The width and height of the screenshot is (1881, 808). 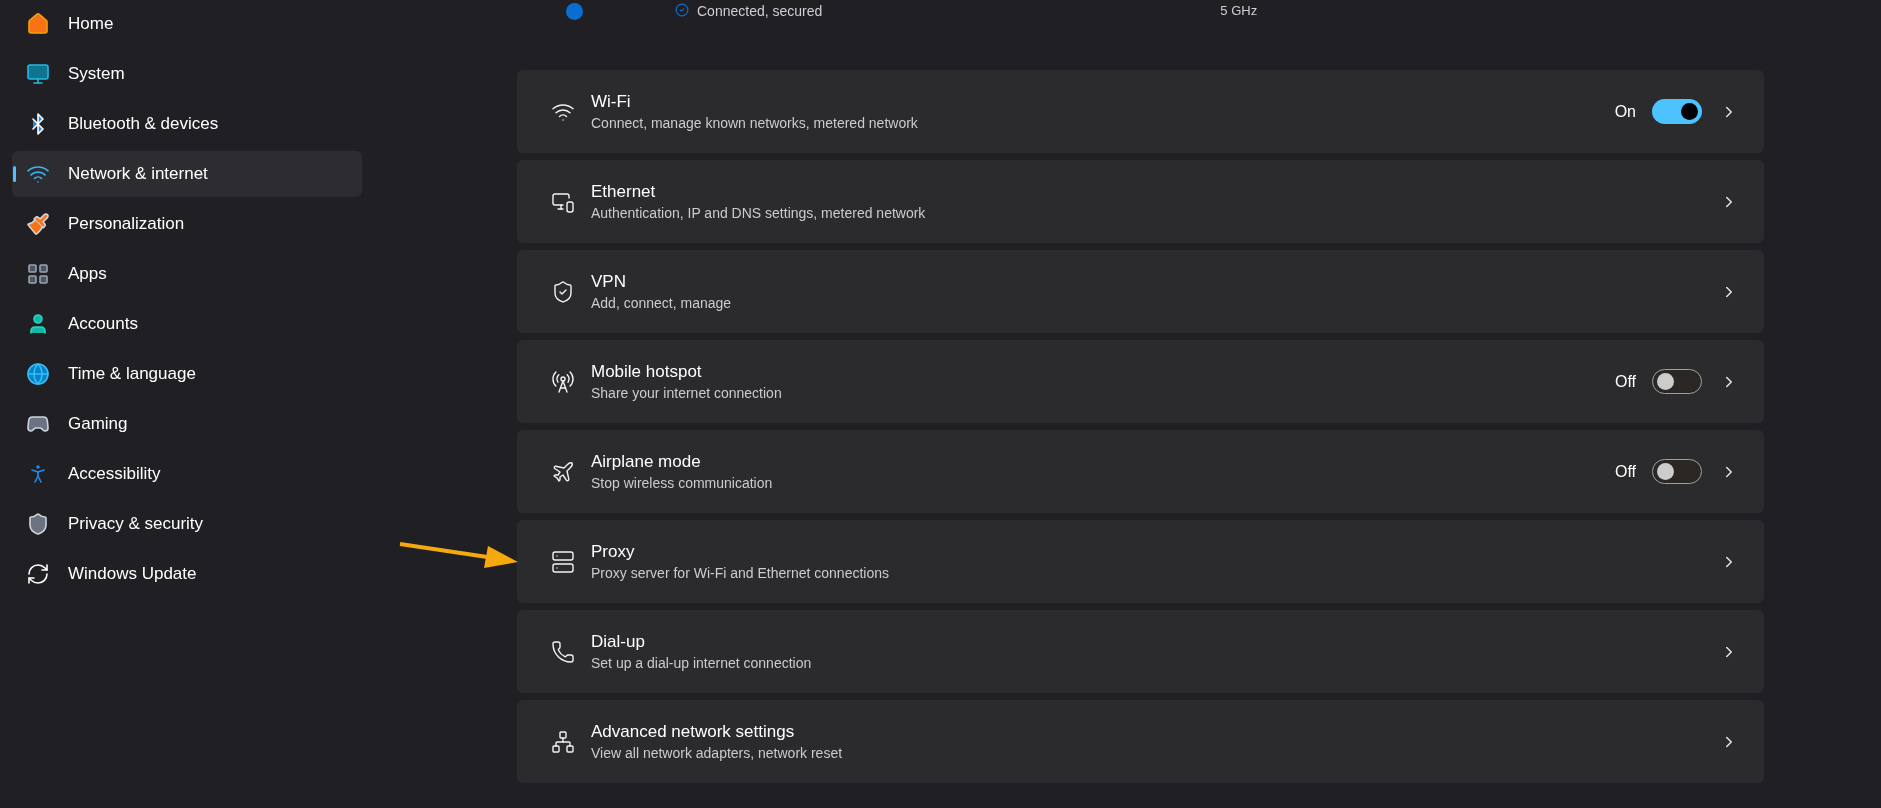 What do you see at coordinates (187, 124) in the screenshot?
I see `sidebar-item: Bluetooth & devices` at bounding box center [187, 124].